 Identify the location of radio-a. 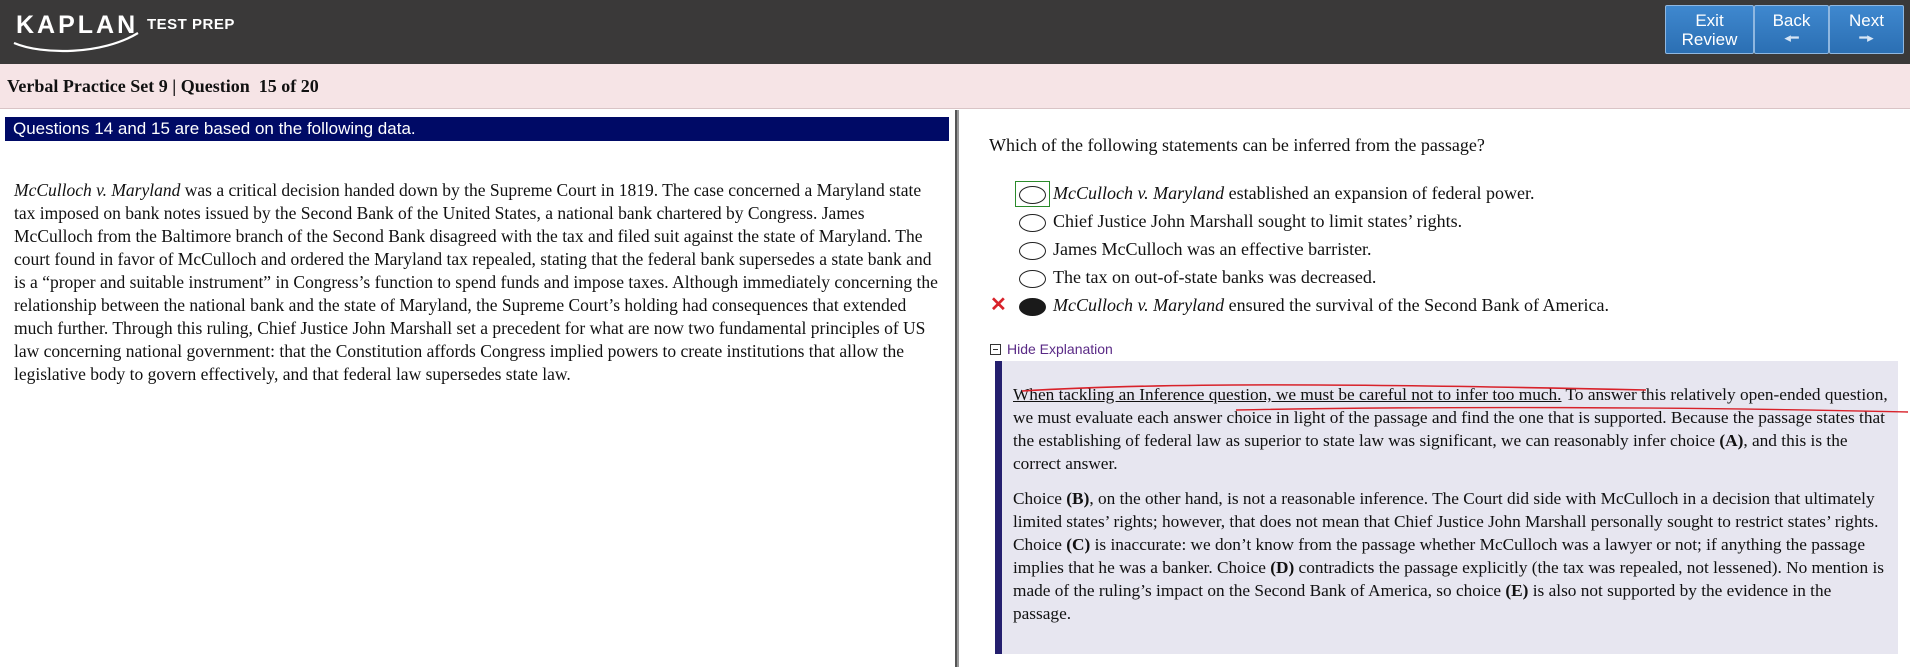
(1032, 195).